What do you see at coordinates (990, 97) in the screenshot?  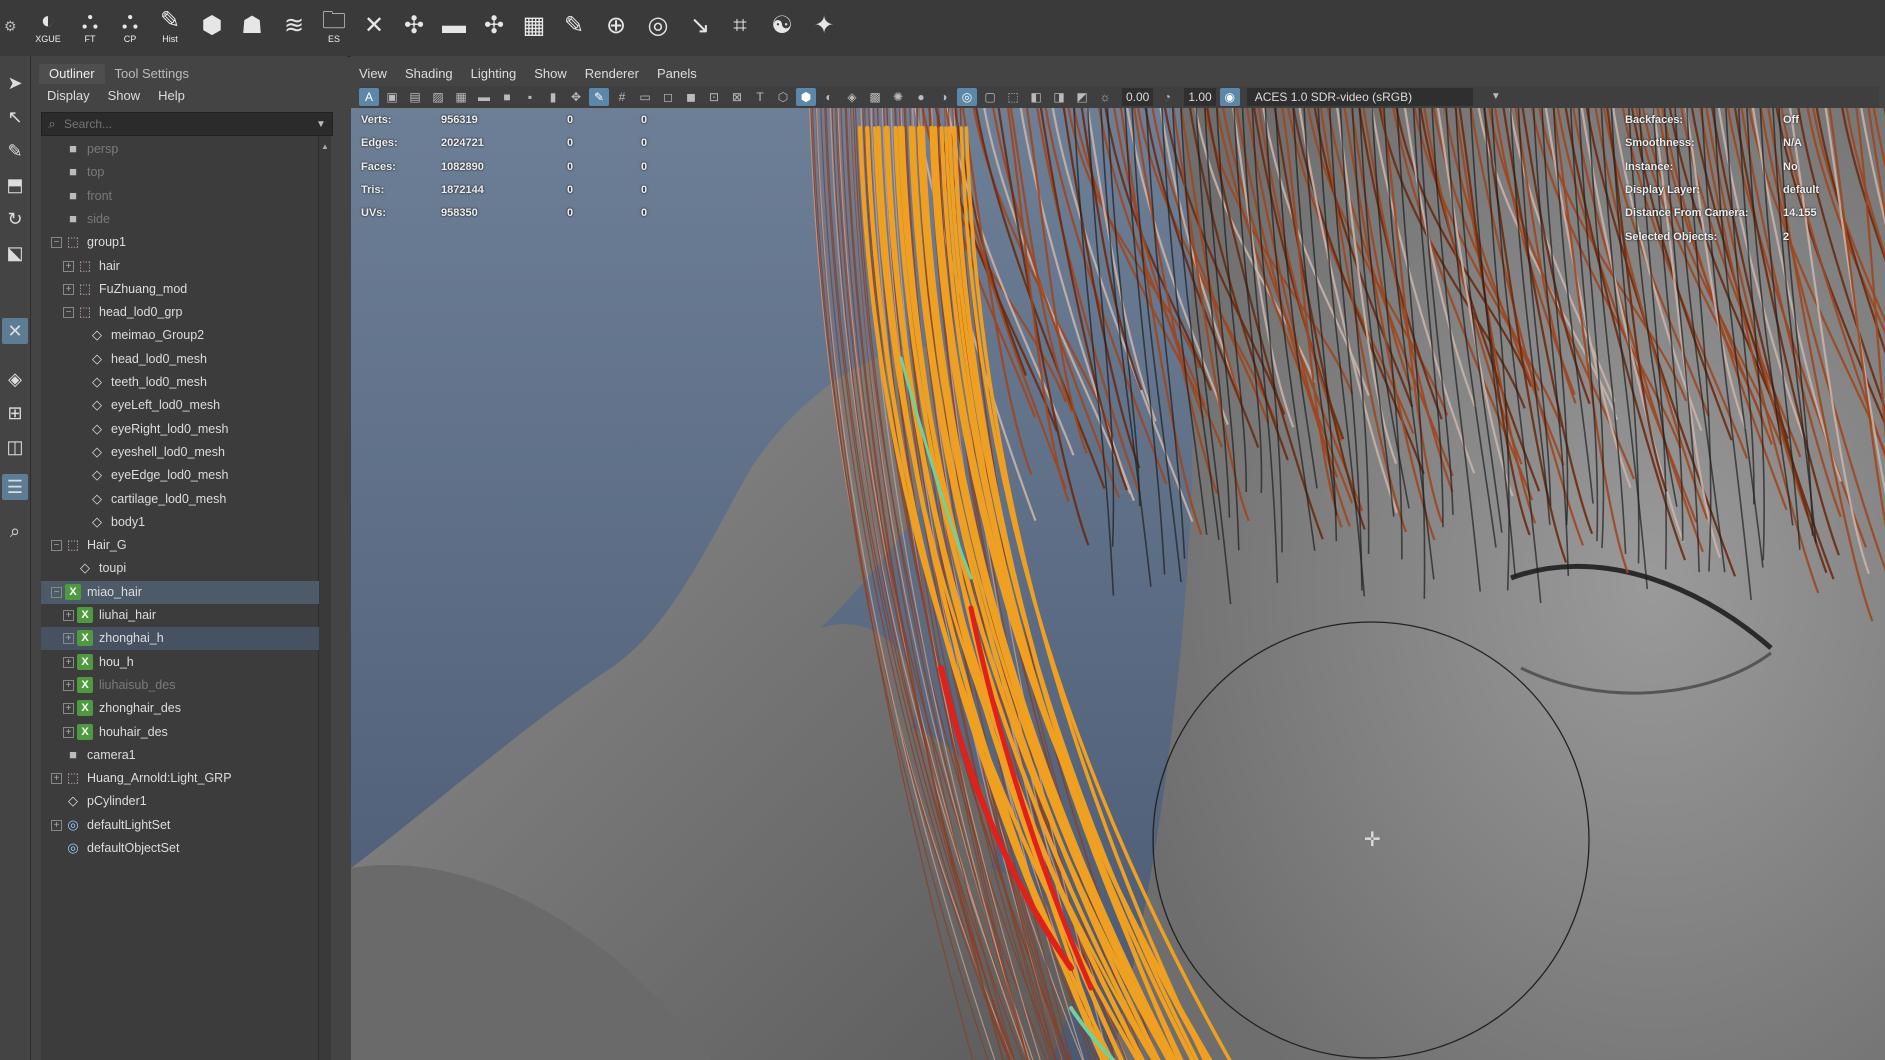 I see `anti-alias-icon: ▢` at bounding box center [990, 97].